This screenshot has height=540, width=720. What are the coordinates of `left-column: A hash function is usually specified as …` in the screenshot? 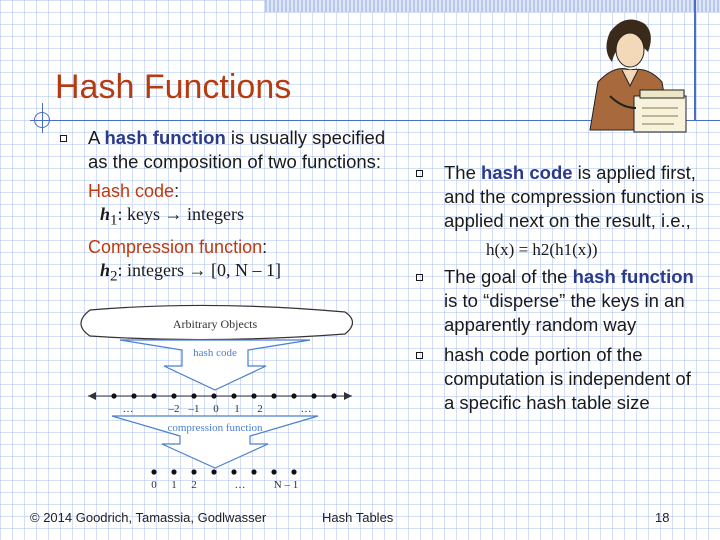 It's located at (225, 208).